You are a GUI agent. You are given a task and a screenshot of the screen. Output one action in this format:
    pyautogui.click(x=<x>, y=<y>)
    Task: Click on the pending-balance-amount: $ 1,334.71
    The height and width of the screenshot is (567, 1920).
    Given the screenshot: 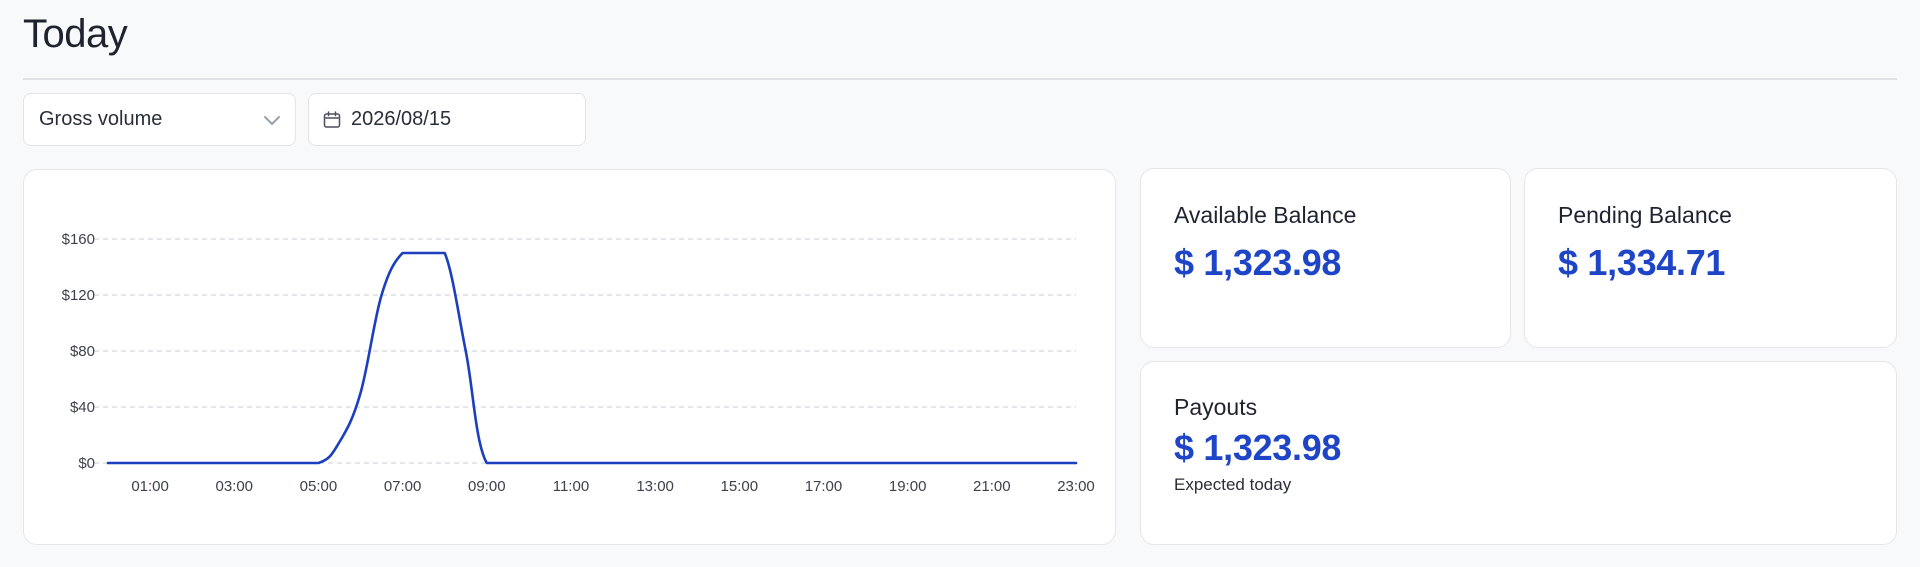 What is the action you would take?
    pyautogui.click(x=1642, y=262)
    